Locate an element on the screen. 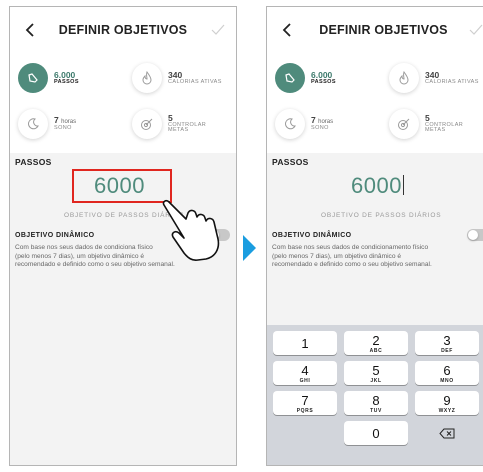 This screenshot has height=472, width=483. backspace-icon is located at coordinates (447, 433).